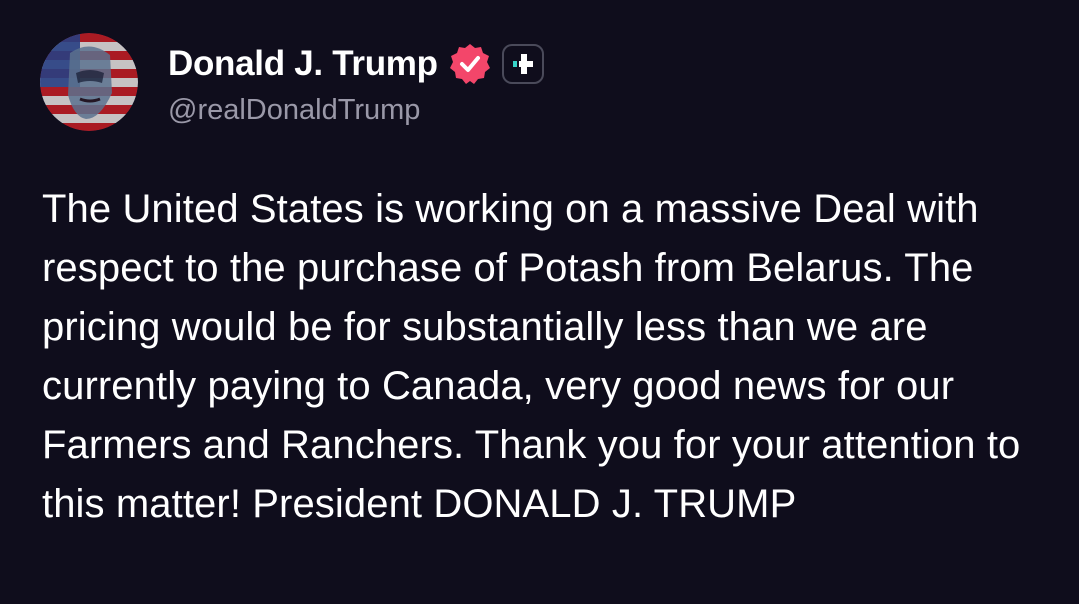 This screenshot has height=604, width=1079. What do you see at coordinates (470, 64) in the screenshot?
I see `verified-badge-icon` at bounding box center [470, 64].